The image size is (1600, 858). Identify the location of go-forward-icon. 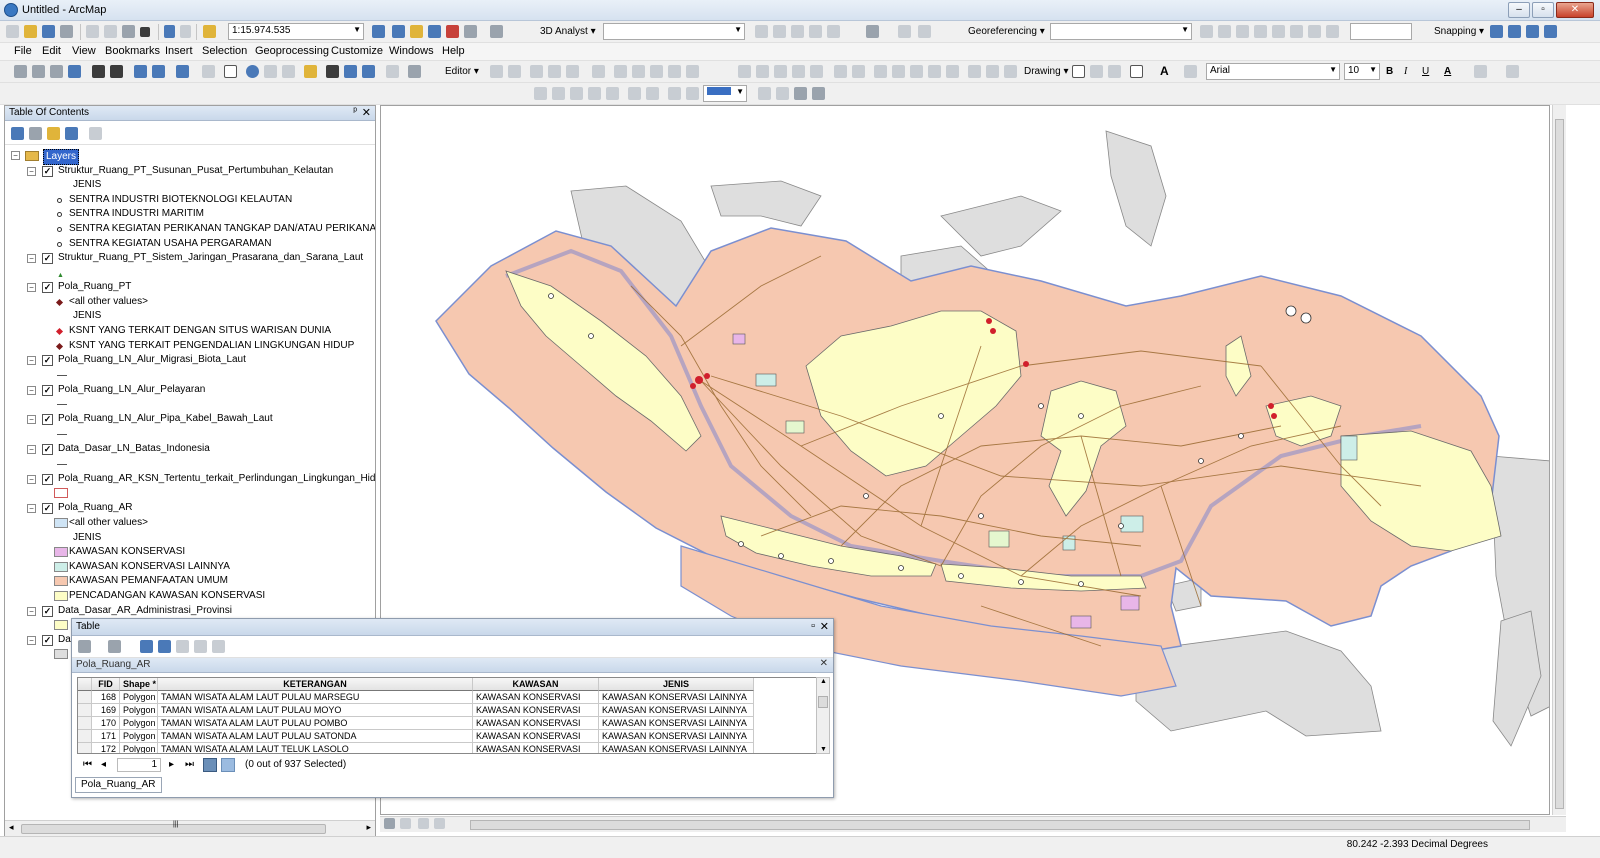
(158, 71).